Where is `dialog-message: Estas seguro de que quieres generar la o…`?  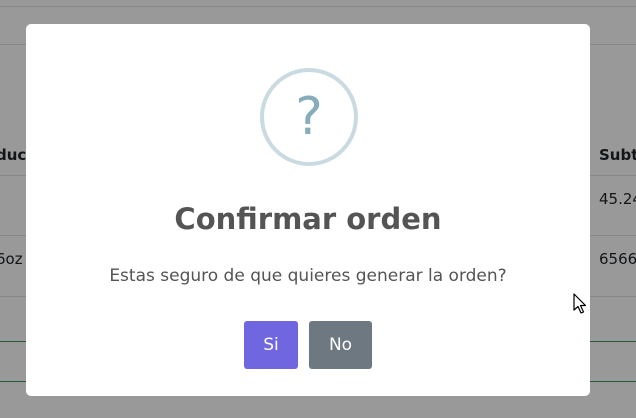
dialog-message: Estas seguro de que quieres generar la o… is located at coordinates (308, 276).